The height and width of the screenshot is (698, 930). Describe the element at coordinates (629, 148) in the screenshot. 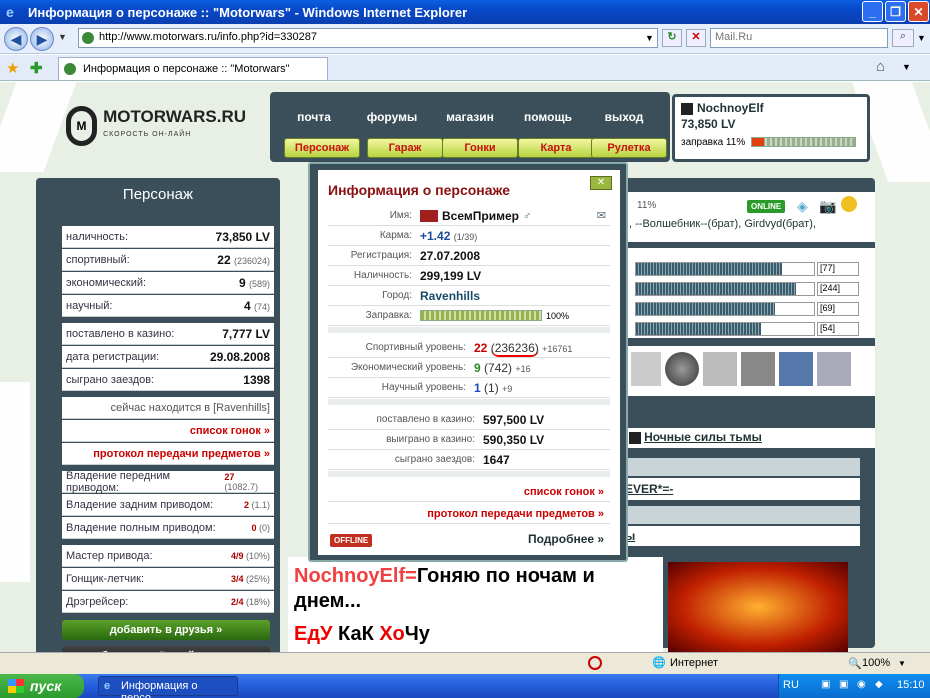

I see `subnav-roulette: Рулетка` at that location.